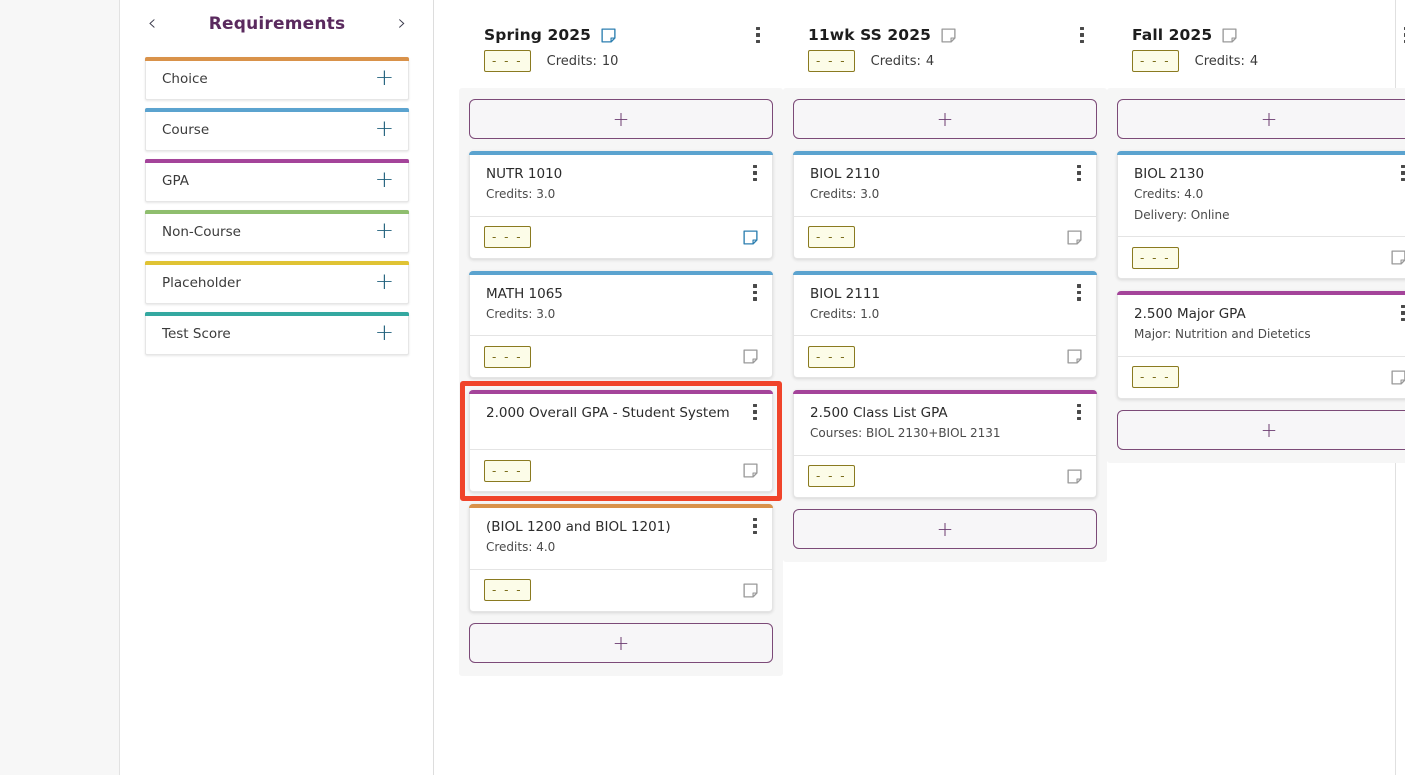  What do you see at coordinates (945, 49) in the screenshot?
I see `column-header: 11wk SS 2025 - - - Credits: 4` at bounding box center [945, 49].